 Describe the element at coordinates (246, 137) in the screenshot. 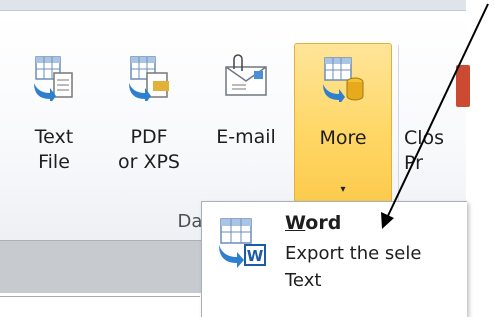

I see `email-label: E-mail` at that location.